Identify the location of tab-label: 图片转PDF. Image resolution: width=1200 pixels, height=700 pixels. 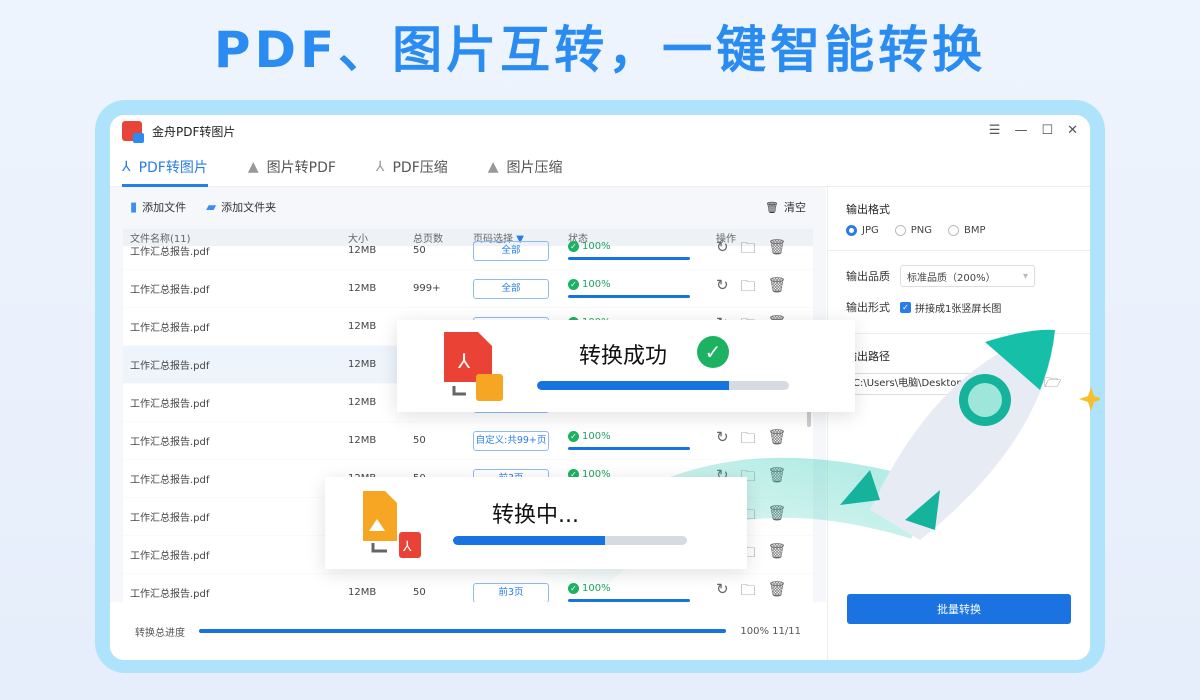
(301, 167).